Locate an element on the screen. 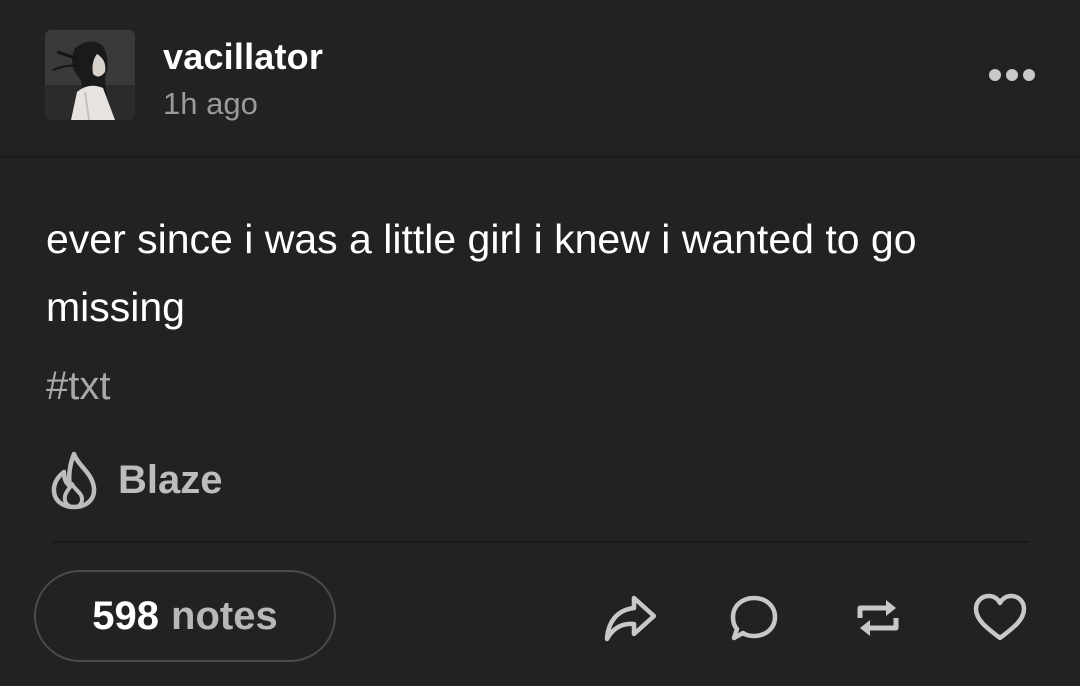 The width and height of the screenshot is (1080, 686). post-timestamp: 1h ago is located at coordinates (210, 103).